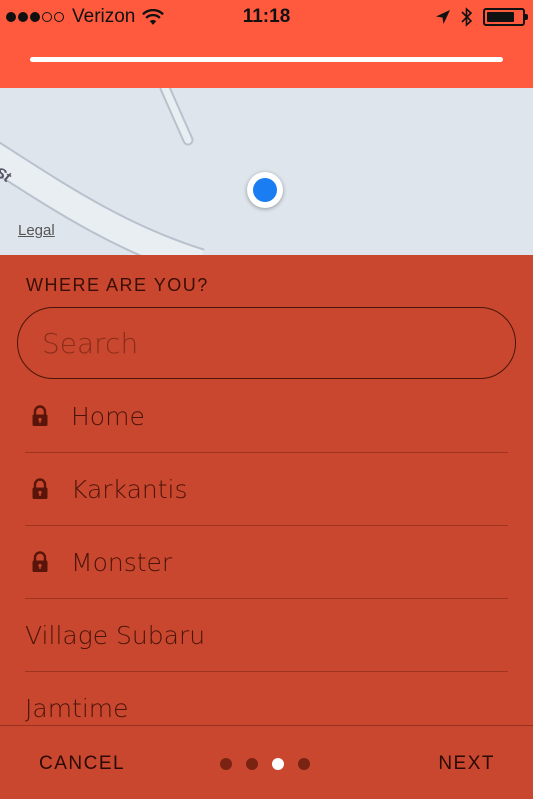 The height and width of the screenshot is (799, 533). I want to click on panel-title: WHERE ARE YOU?, so click(117, 285).